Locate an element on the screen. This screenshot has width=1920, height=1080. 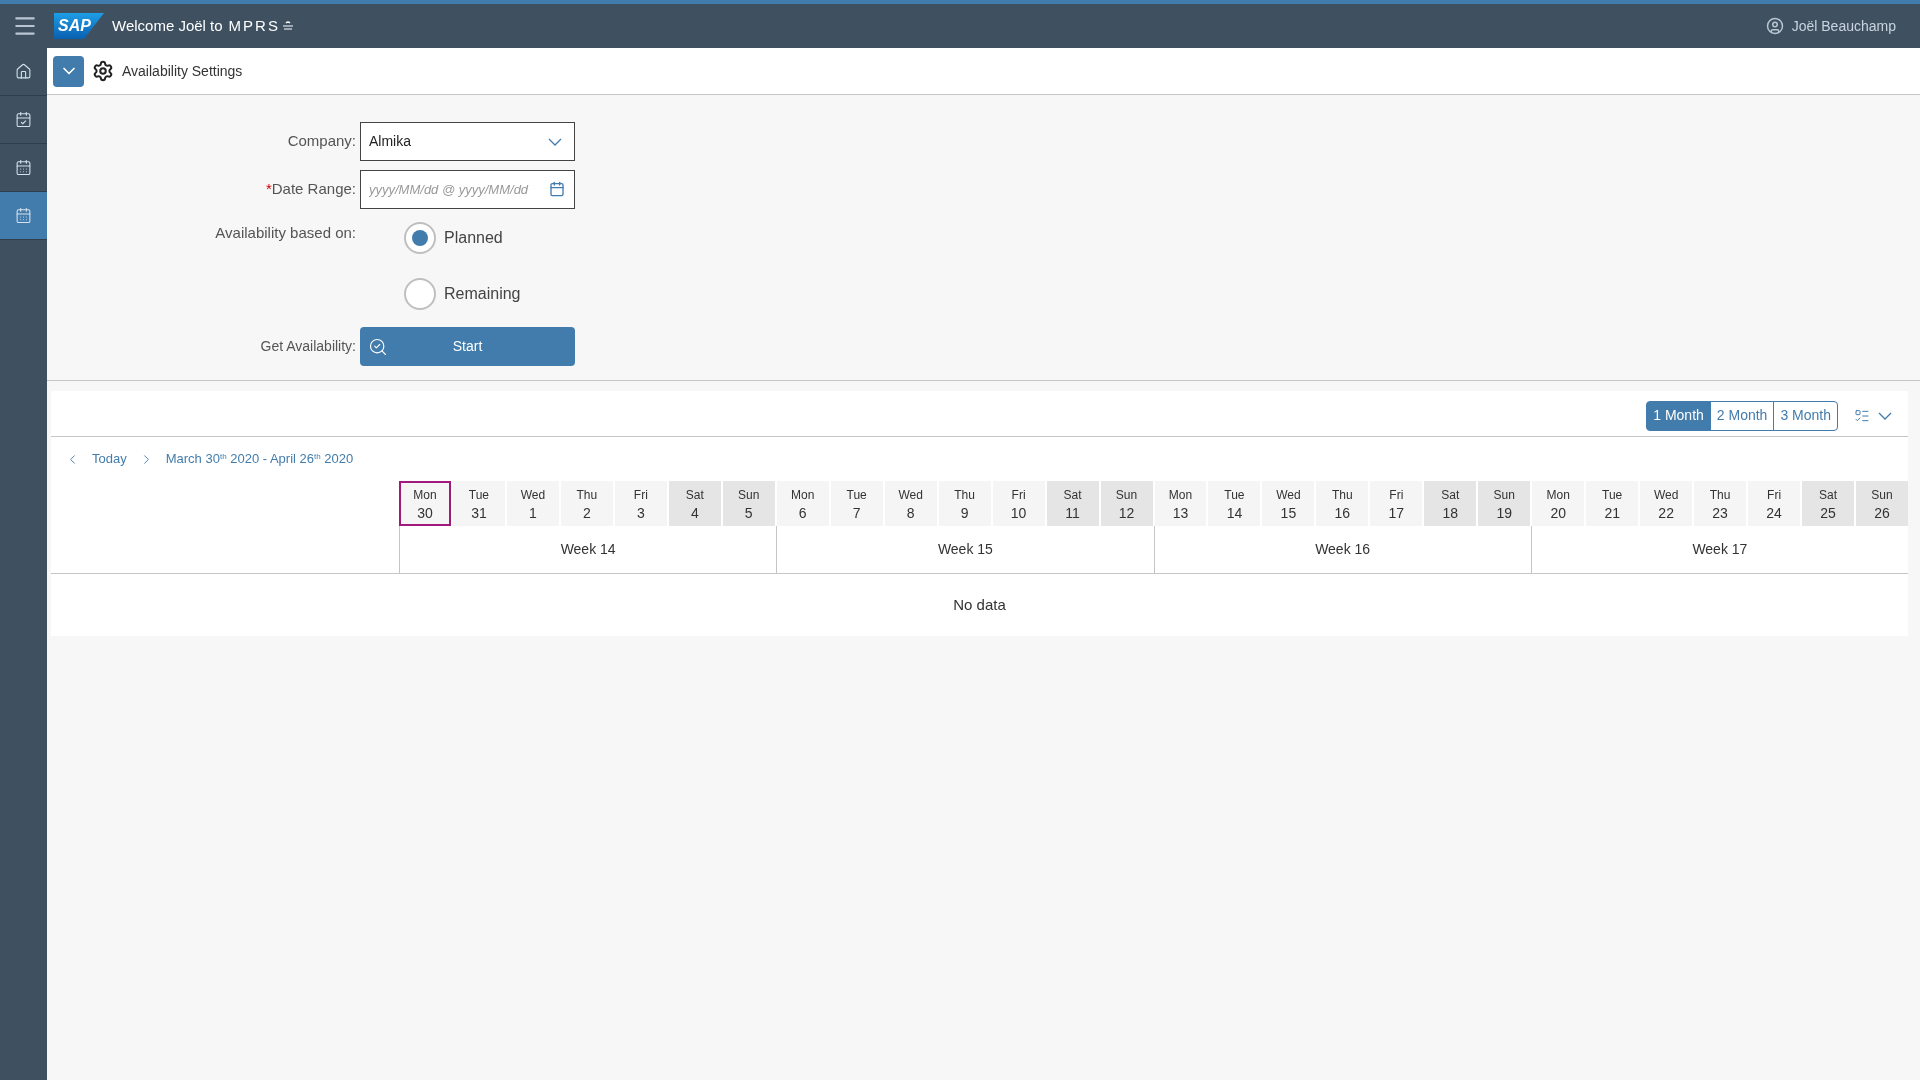
day-header: Fri 3 is located at coordinates (640, 503).